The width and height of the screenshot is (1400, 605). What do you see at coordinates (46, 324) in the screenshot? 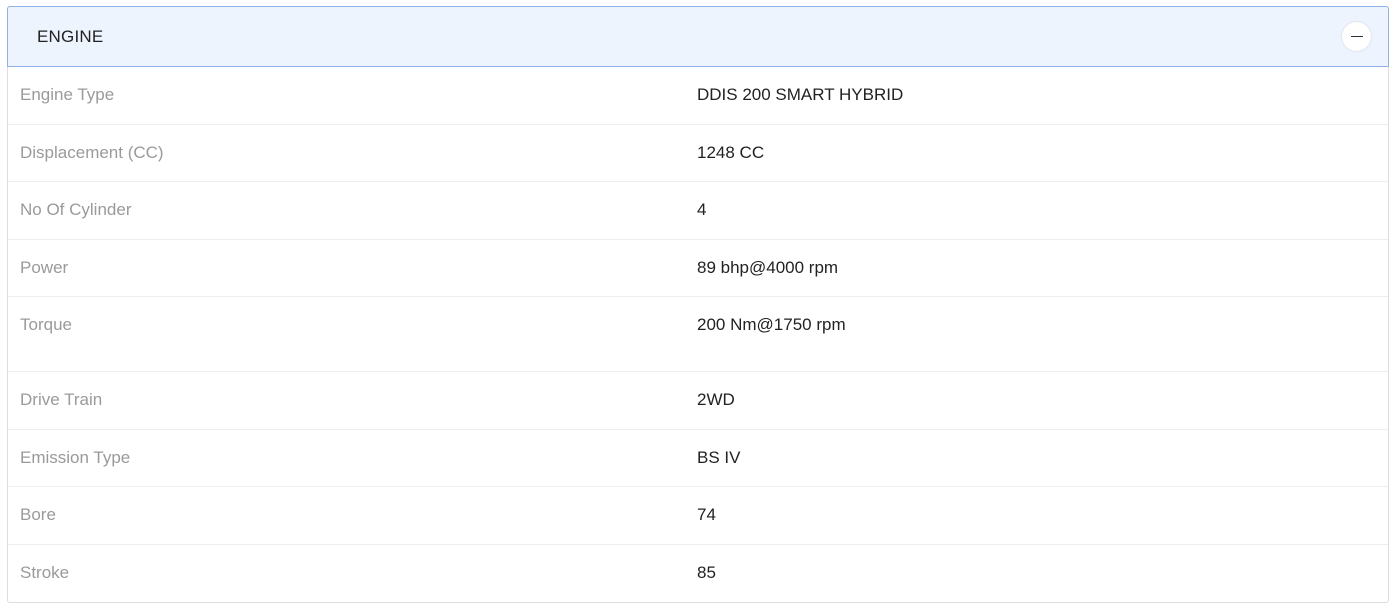
I see `spec-label: Torque` at bounding box center [46, 324].